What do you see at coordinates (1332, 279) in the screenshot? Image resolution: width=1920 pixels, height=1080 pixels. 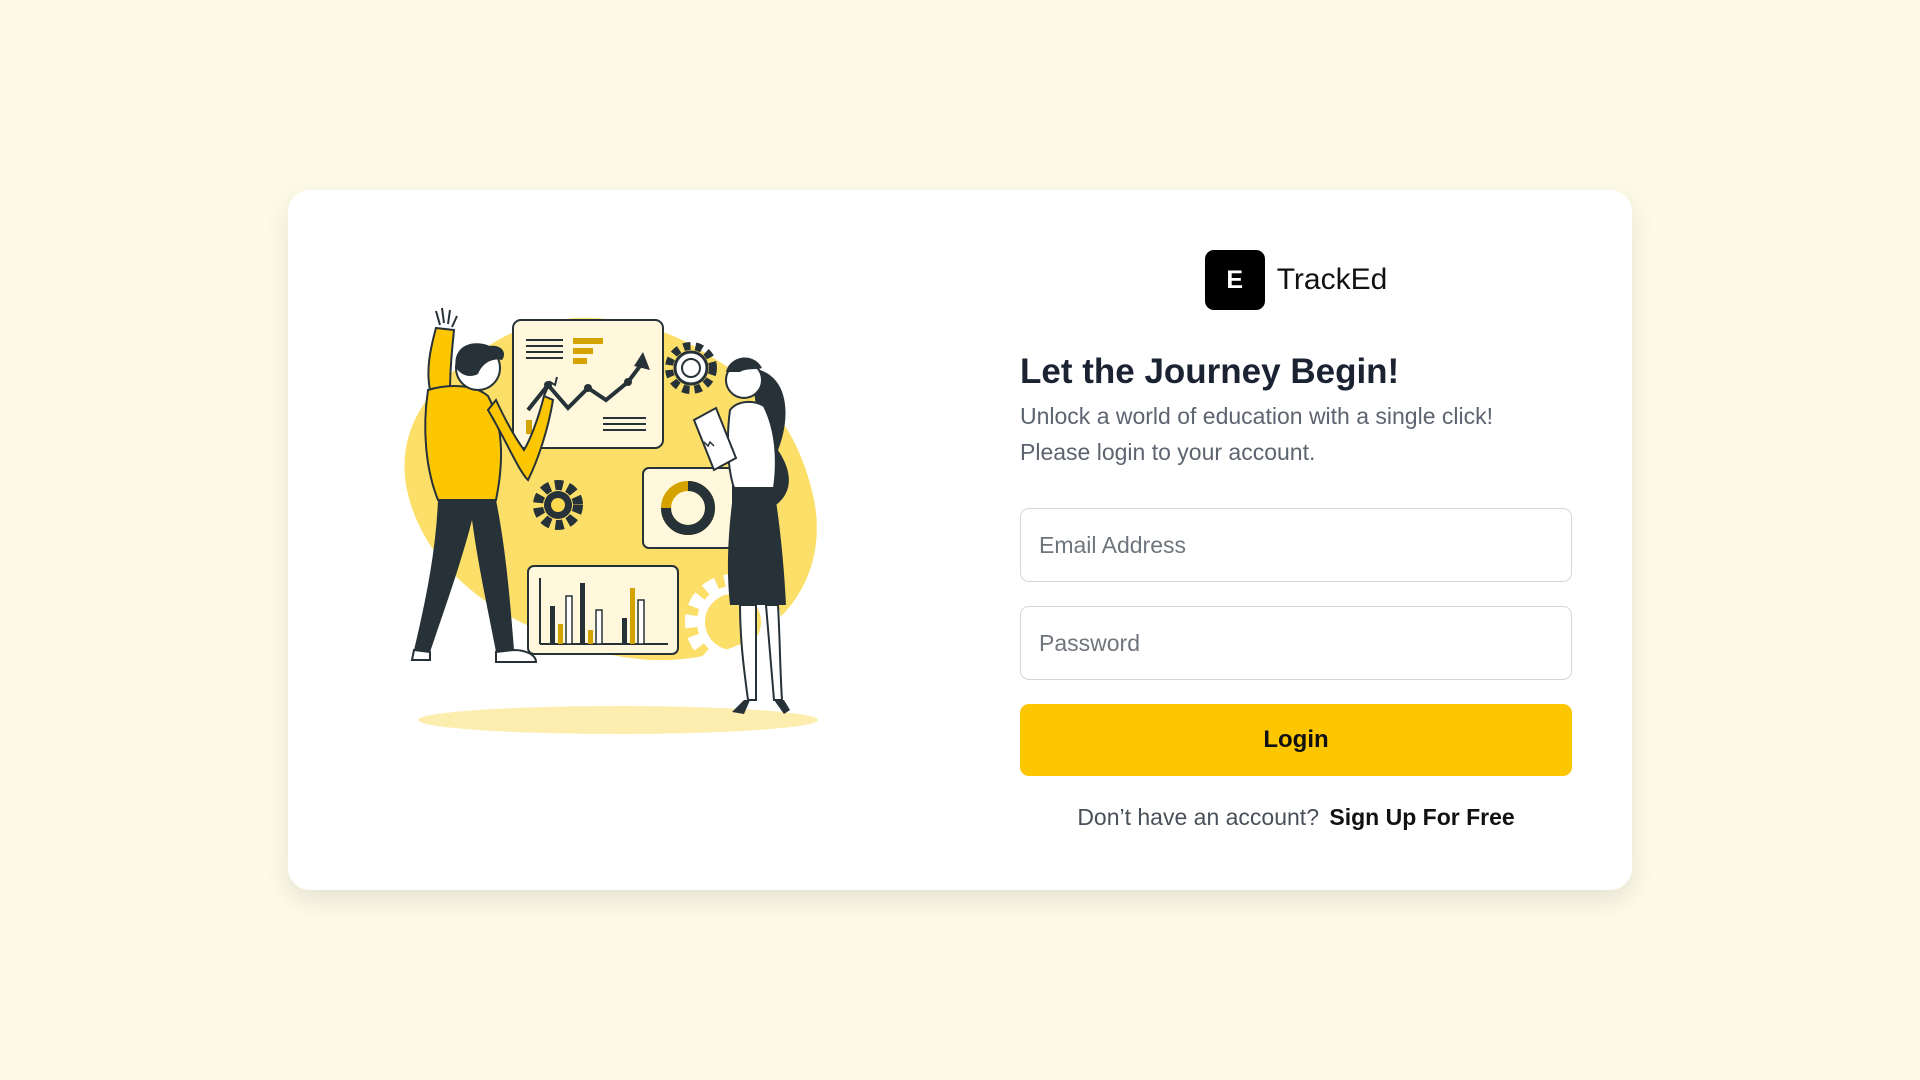 I see `brand-name: TrackEd` at bounding box center [1332, 279].